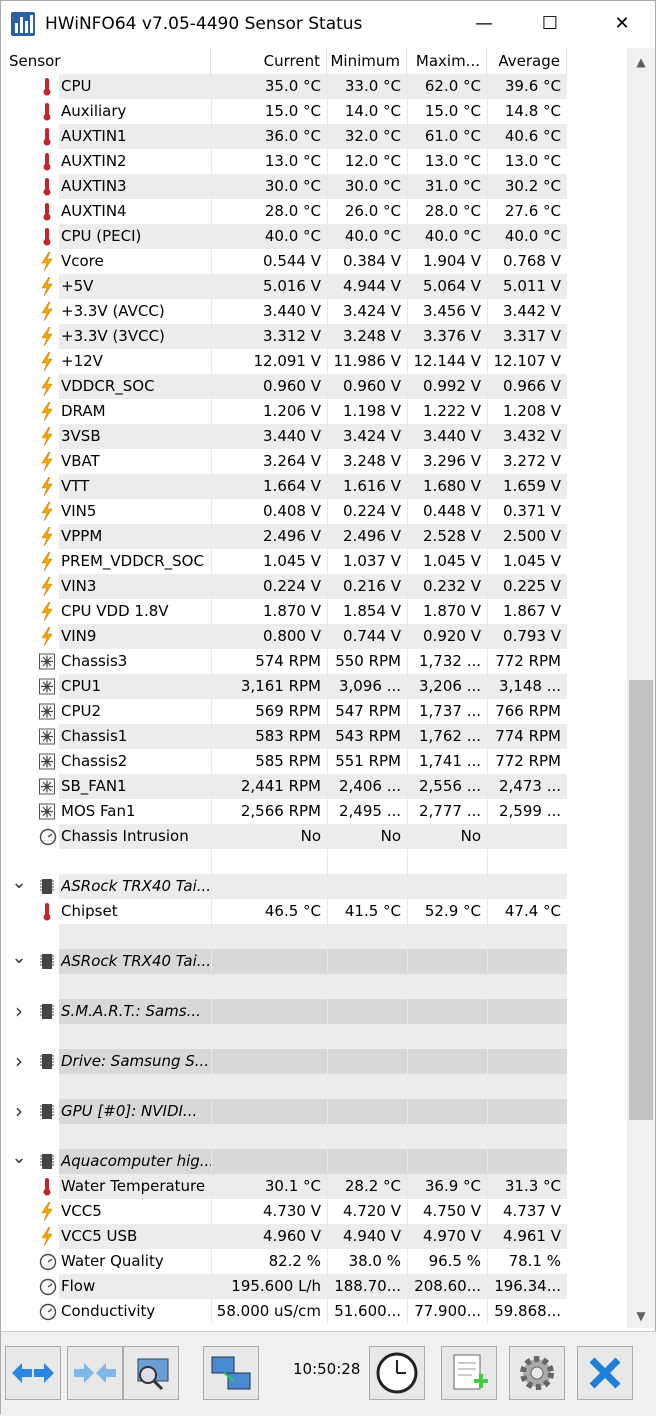  Describe the element at coordinates (151, 1373) in the screenshot. I see `network-scan-icon` at that location.